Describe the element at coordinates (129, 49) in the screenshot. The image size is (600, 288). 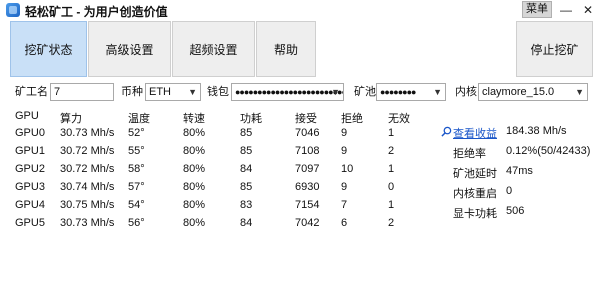
I see `tab-advanced-settings: 高级设置` at that location.